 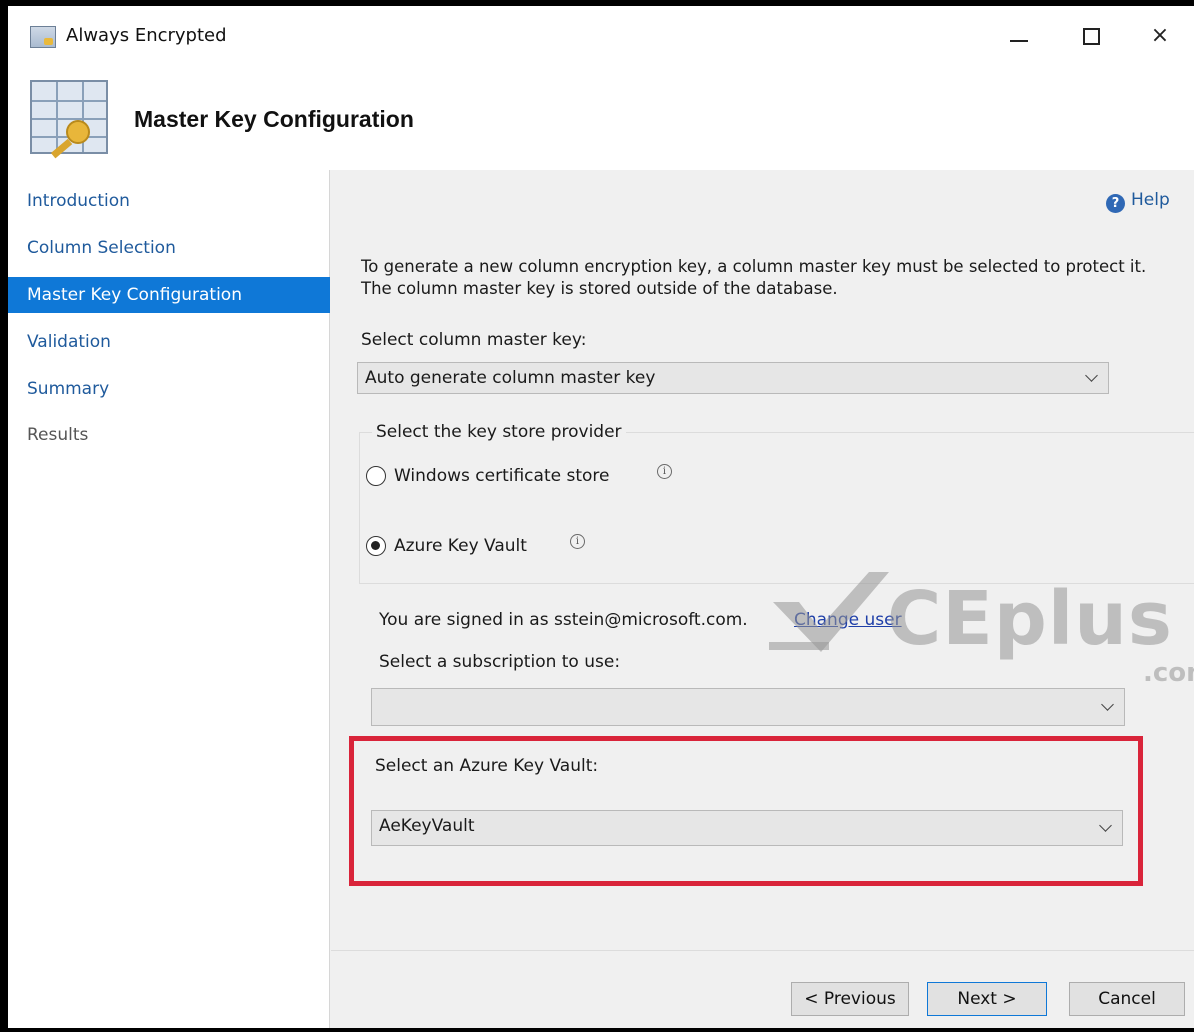 I want to click on change-user-link: Change user, so click(x=848, y=620).